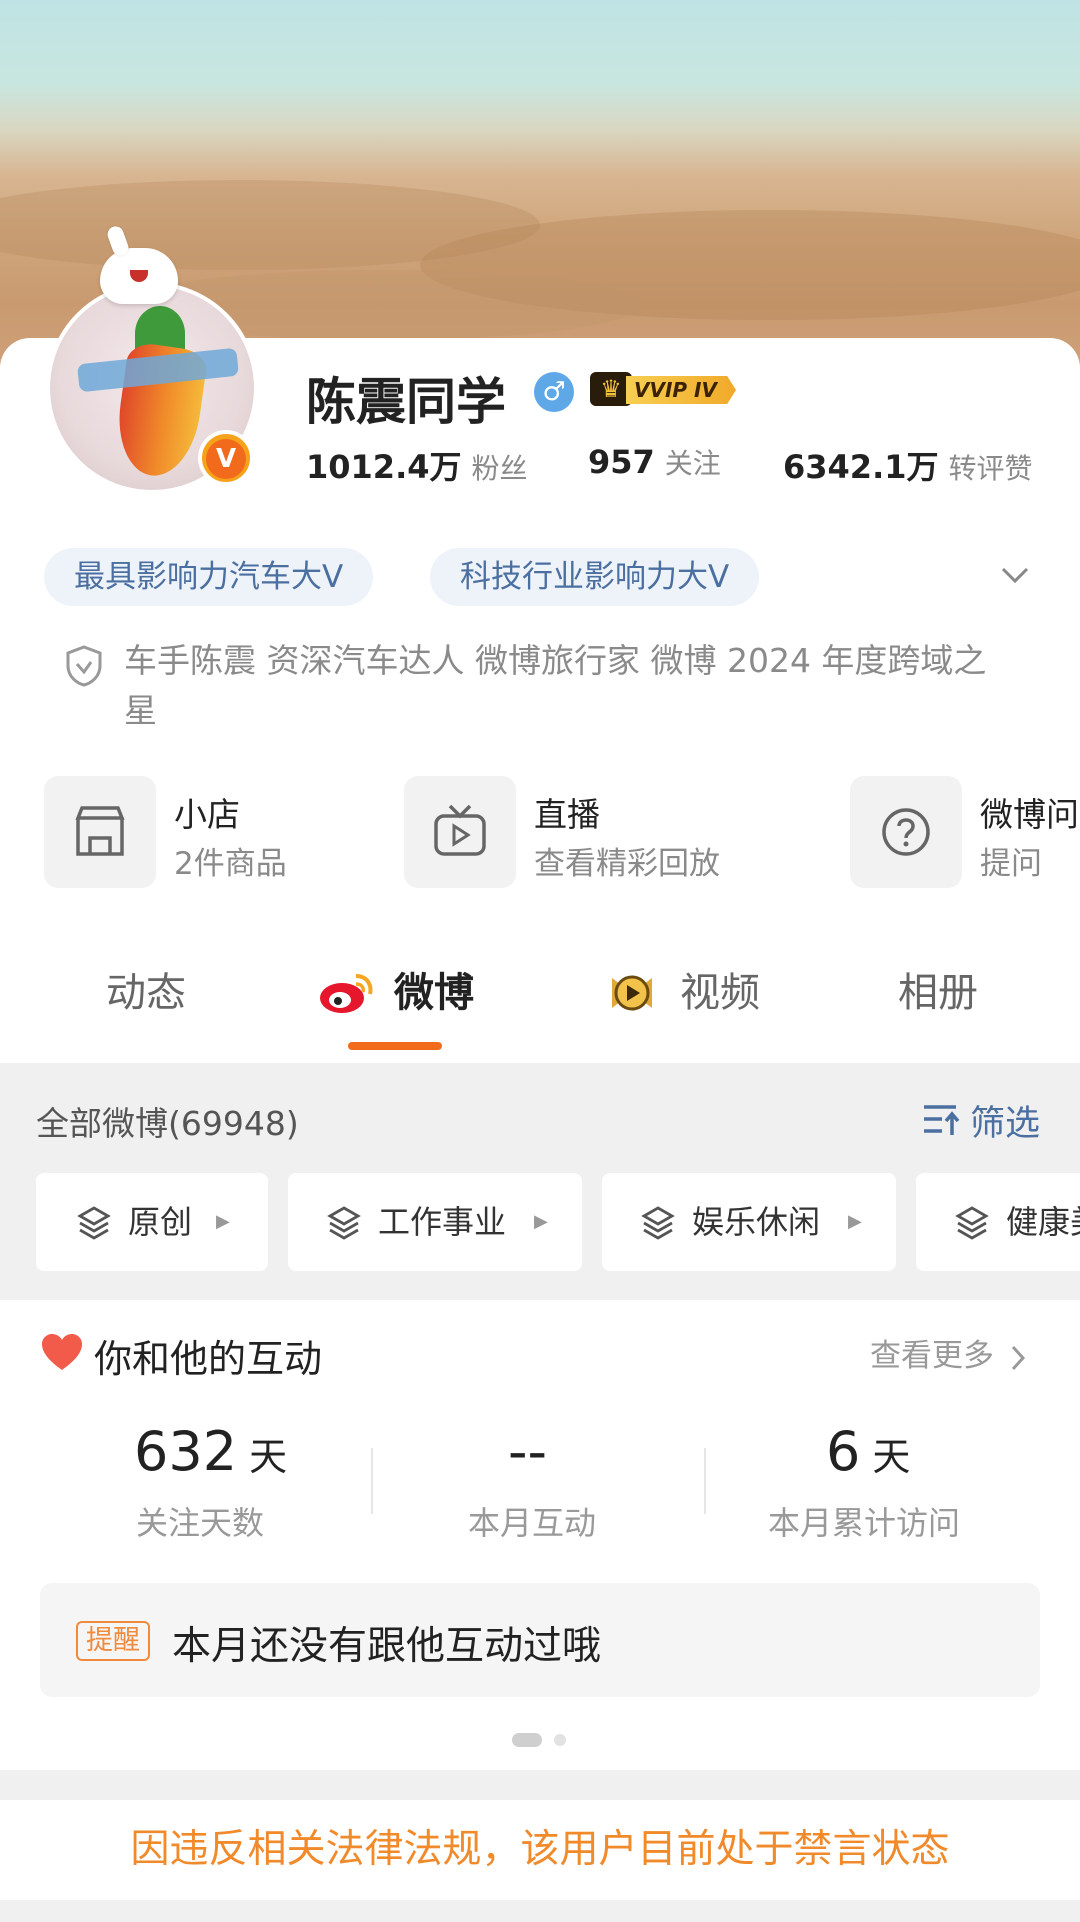  What do you see at coordinates (990, 468) in the screenshot?
I see `stat-label: 转评赞` at bounding box center [990, 468].